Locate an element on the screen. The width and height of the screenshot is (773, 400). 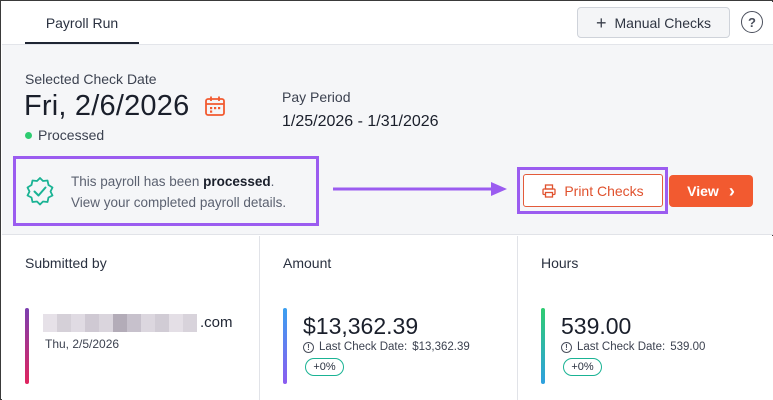
redacted-email is located at coordinates (120, 323).